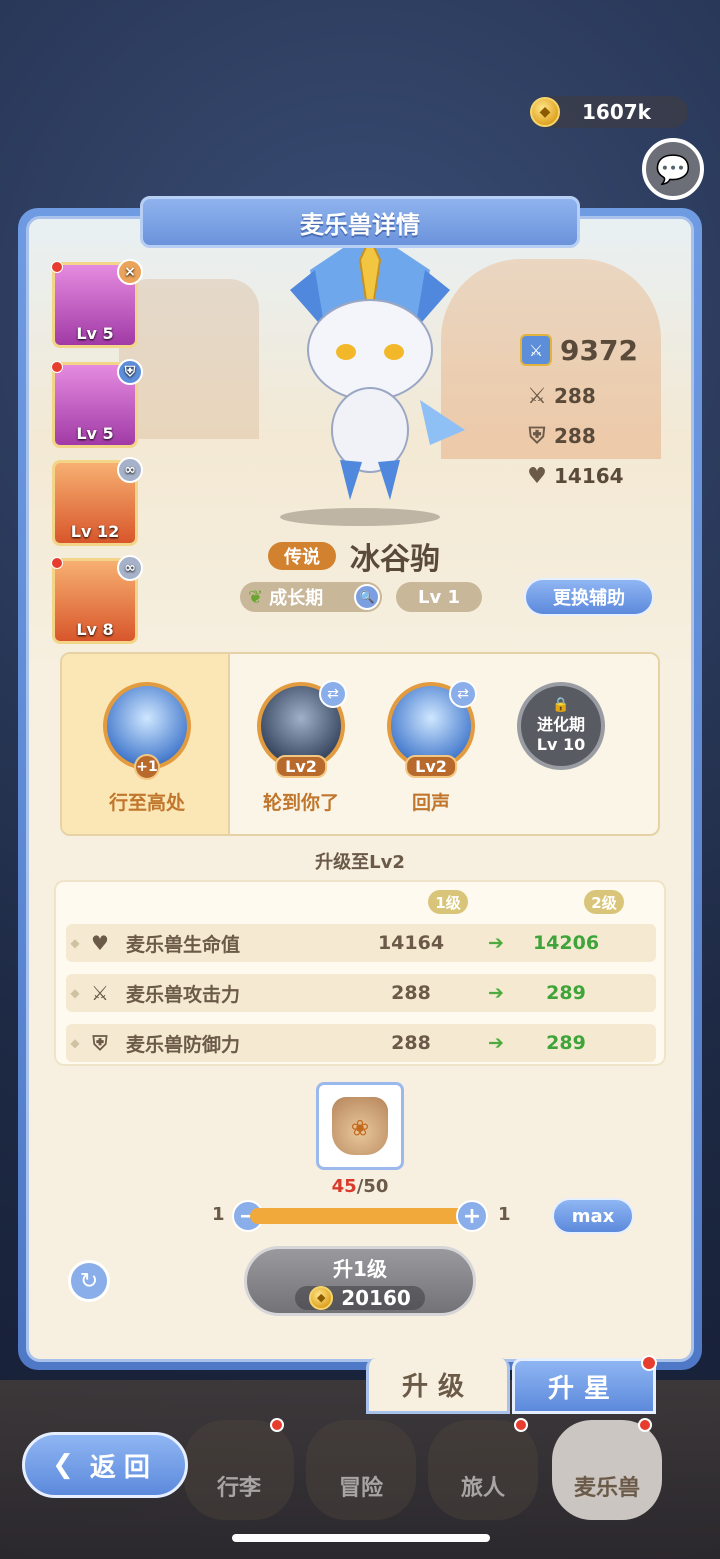 The width and height of the screenshot is (720, 1559). Describe the element at coordinates (301, 766) in the screenshot. I see `skill-level: Lv2` at that location.